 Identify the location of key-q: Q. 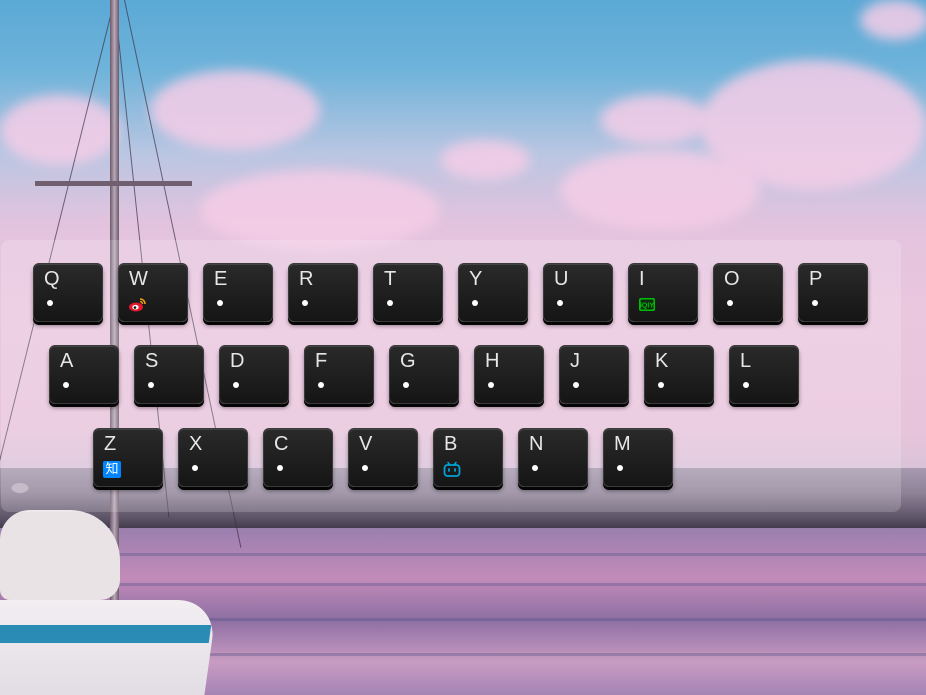
(68, 292).